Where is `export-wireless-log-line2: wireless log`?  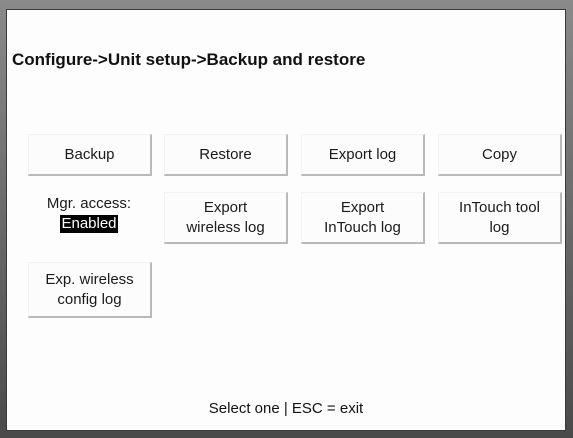 export-wireless-log-line2: wireless log is located at coordinates (225, 227).